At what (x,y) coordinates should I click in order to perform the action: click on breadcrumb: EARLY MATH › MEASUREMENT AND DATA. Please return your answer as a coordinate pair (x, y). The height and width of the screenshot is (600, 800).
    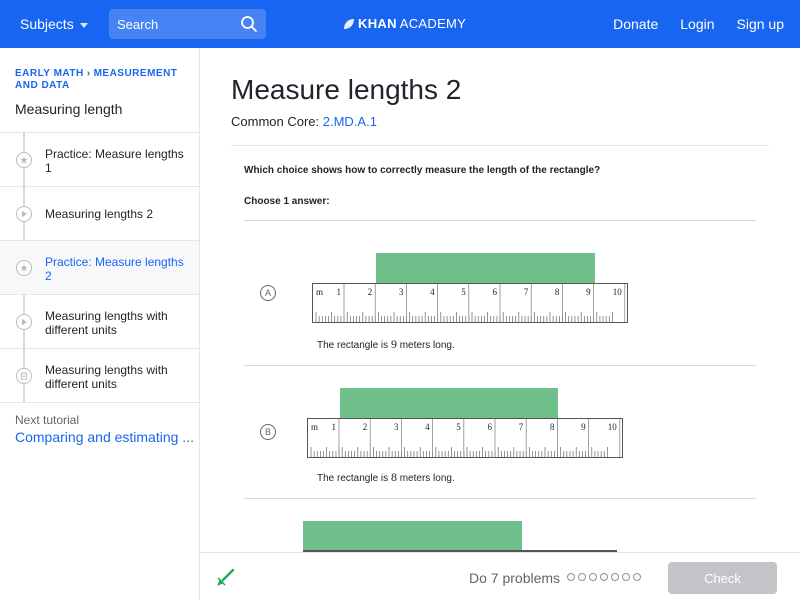
    Looking at the image, I should click on (102, 80).